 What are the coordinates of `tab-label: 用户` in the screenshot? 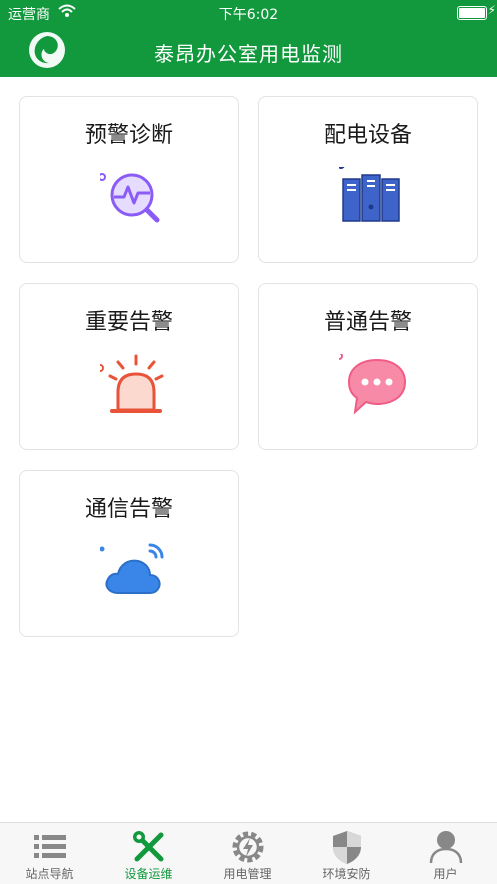 It's located at (445, 874).